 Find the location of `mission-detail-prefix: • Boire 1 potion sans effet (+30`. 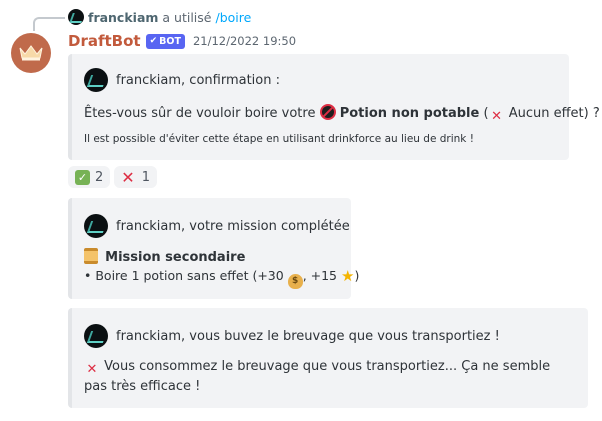

mission-detail-prefix: • Boire 1 potion sans effet (+30 is located at coordinates (184, 275).